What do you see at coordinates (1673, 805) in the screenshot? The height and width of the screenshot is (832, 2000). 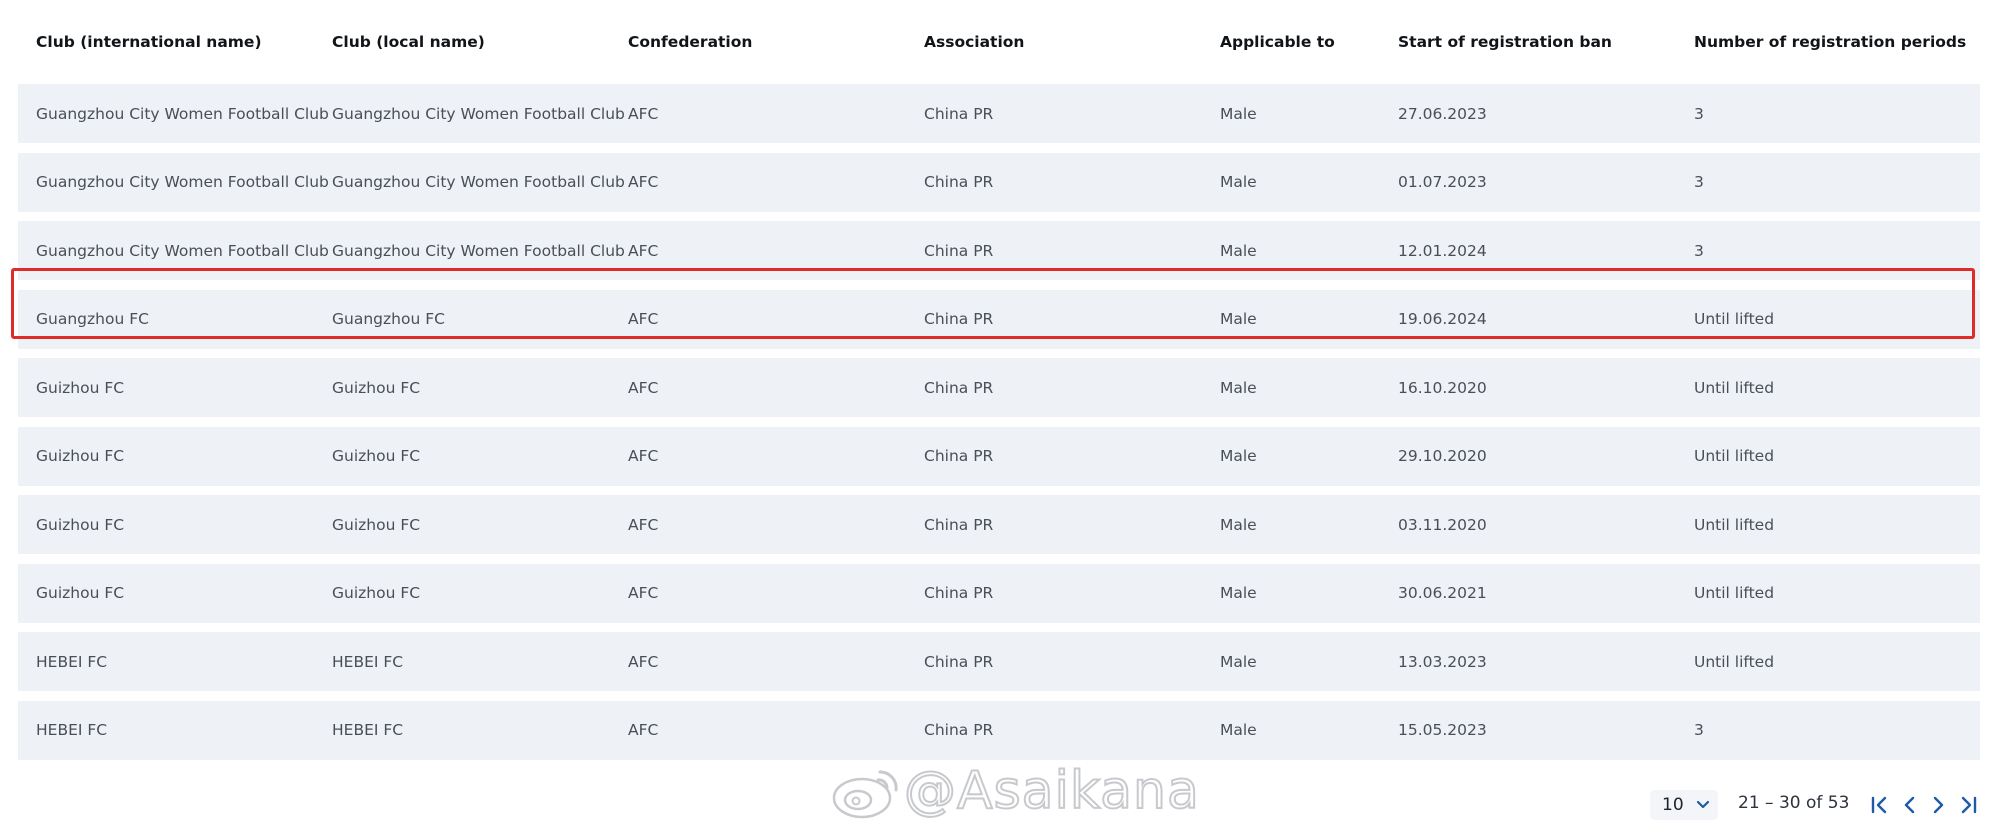 I see `page-size-value: 10` at bounding box center [1673, 805].